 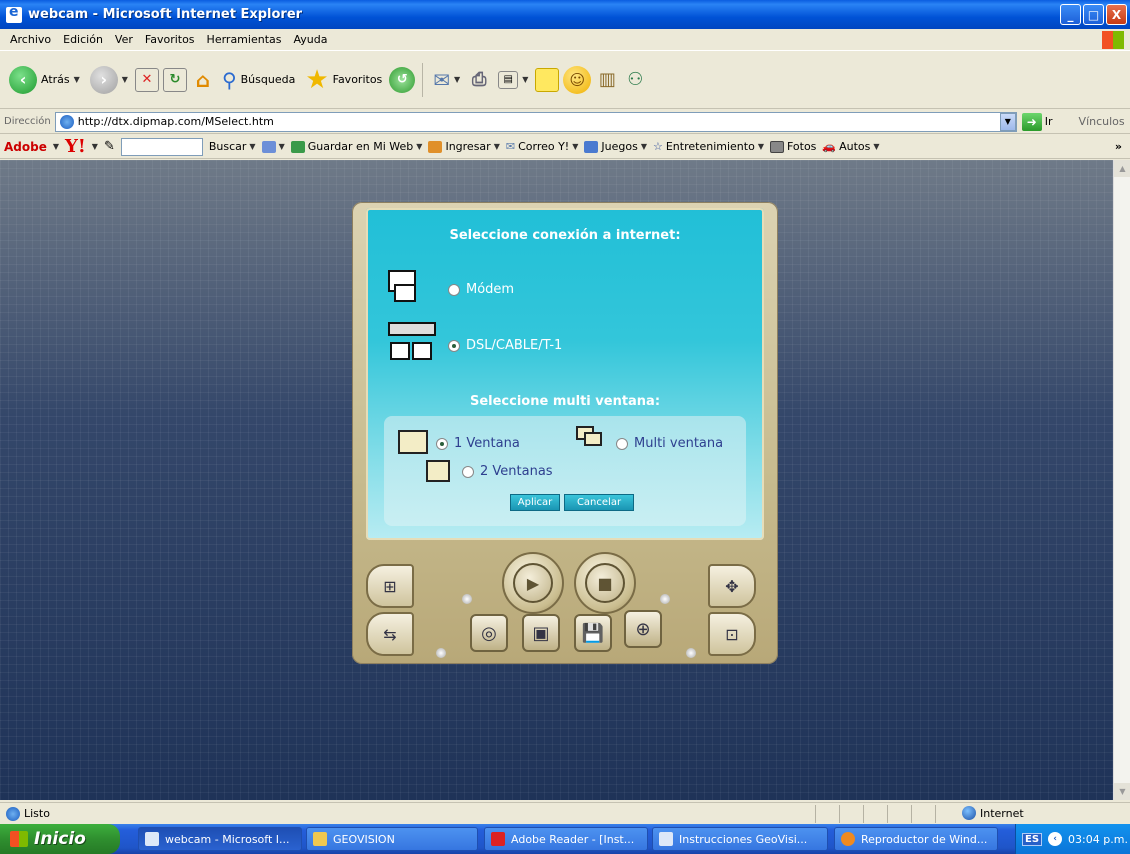 I want to click on yahoo-photos-button: Fotos, so click(x=793, y=146).